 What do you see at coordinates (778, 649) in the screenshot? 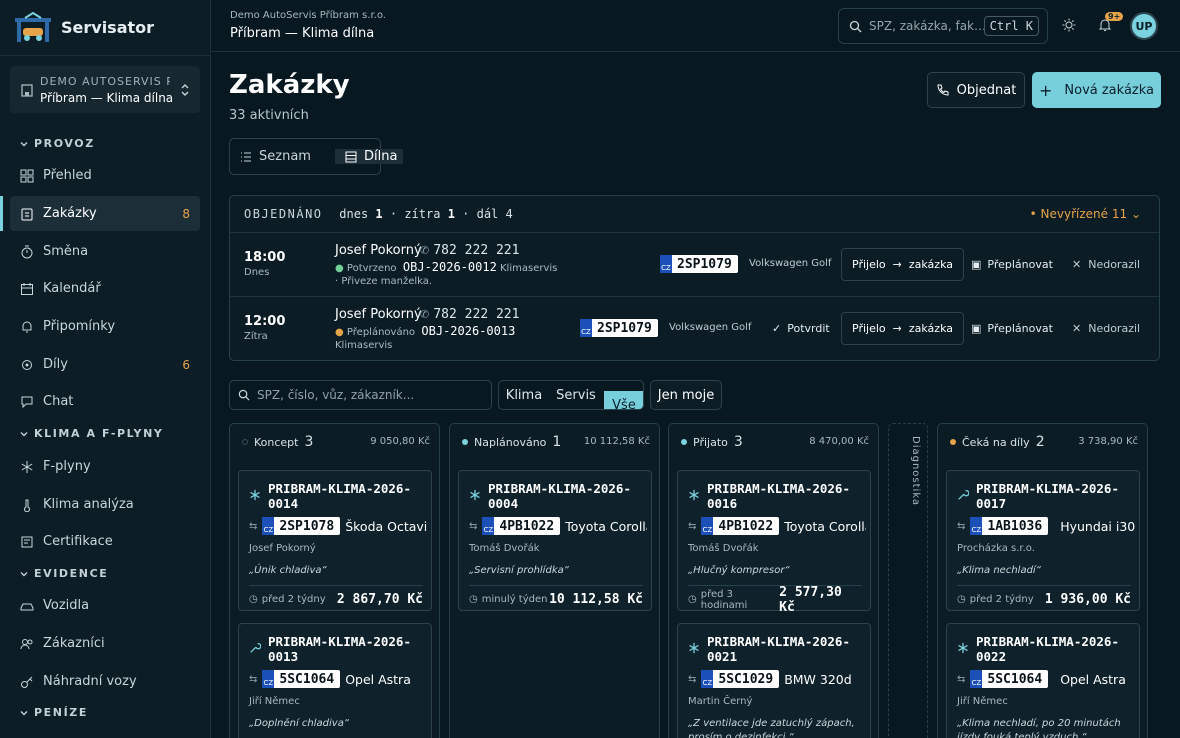
I see `order-id: PRIBRAM-KLIMA-2026-0021` at bounding box center [778, 649].